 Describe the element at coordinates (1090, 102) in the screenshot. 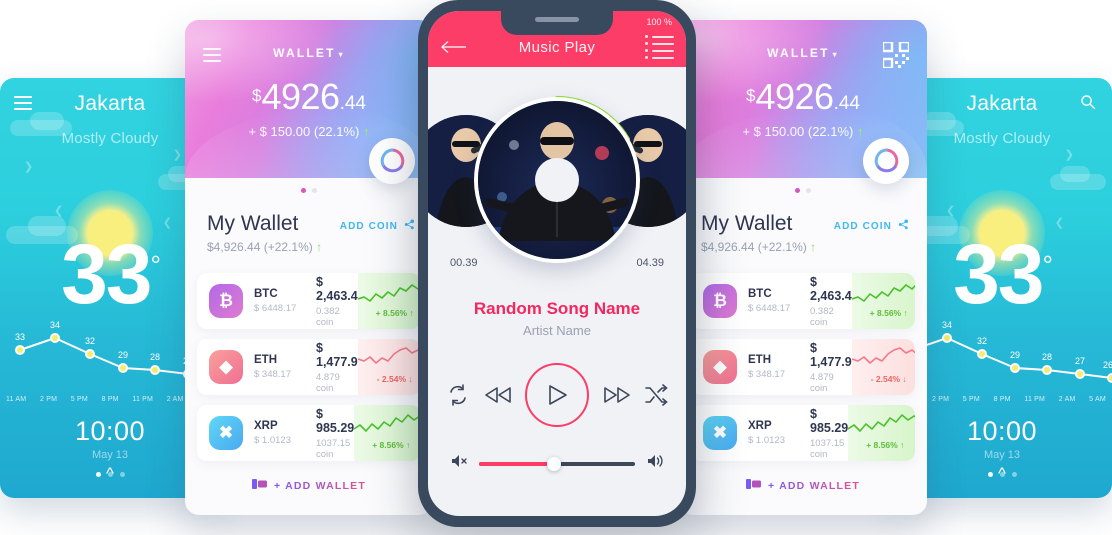

I see `search-icon` at that location.